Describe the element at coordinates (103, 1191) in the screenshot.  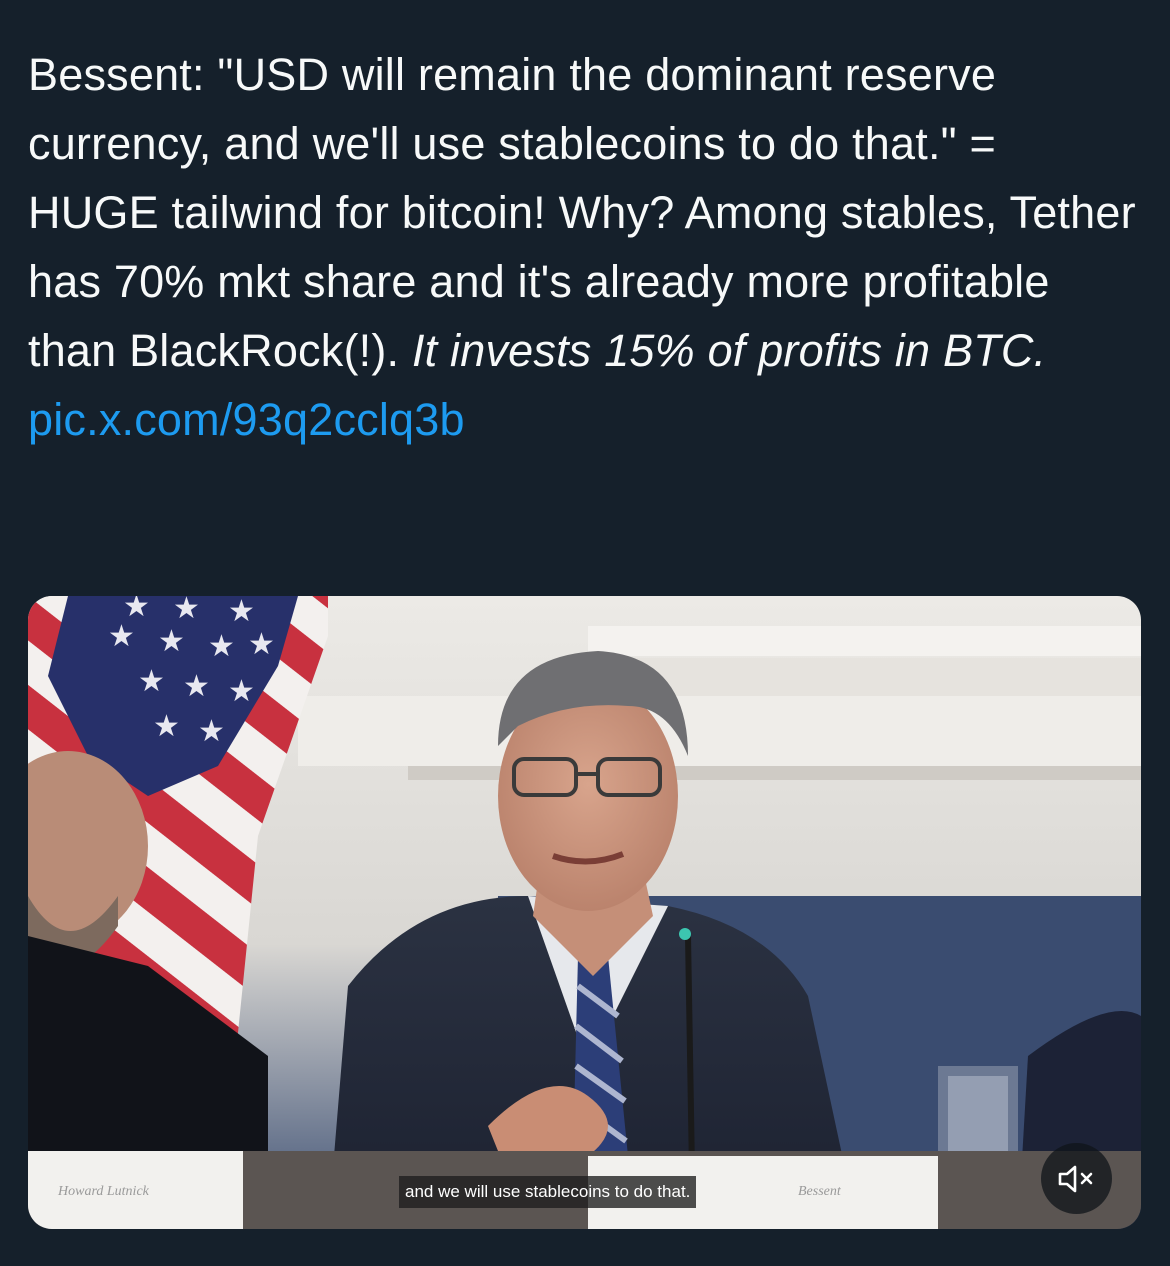
I see `nameplate-left: Howard Lutnick` at that location.